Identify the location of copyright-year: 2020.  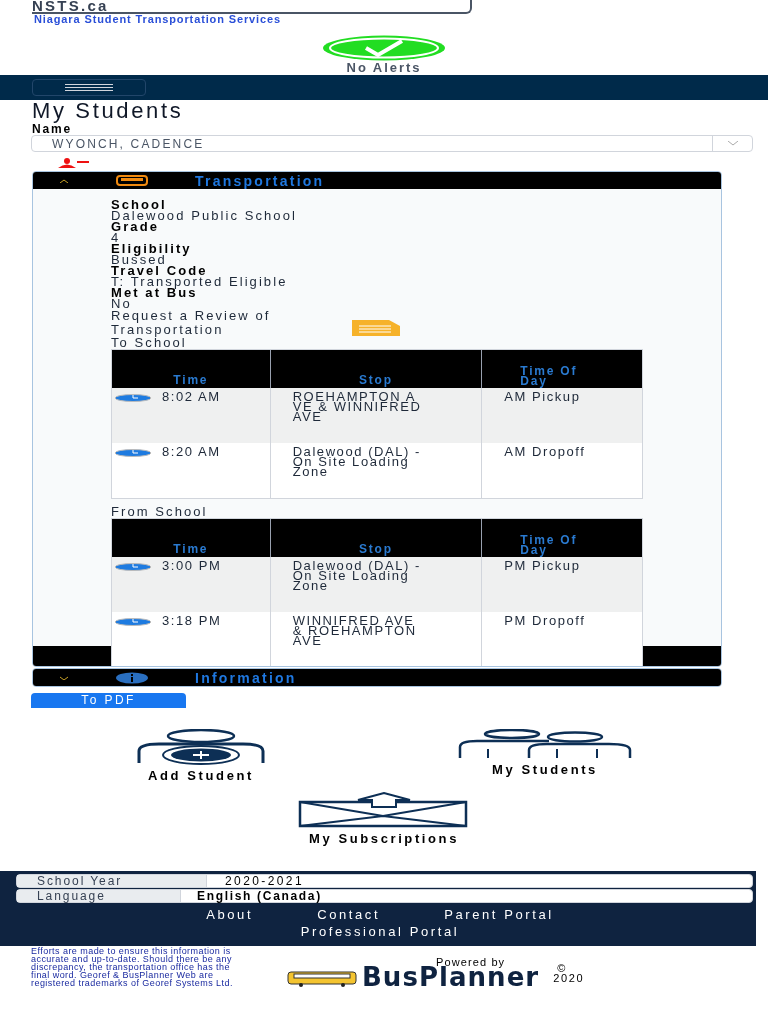
(569, 978).